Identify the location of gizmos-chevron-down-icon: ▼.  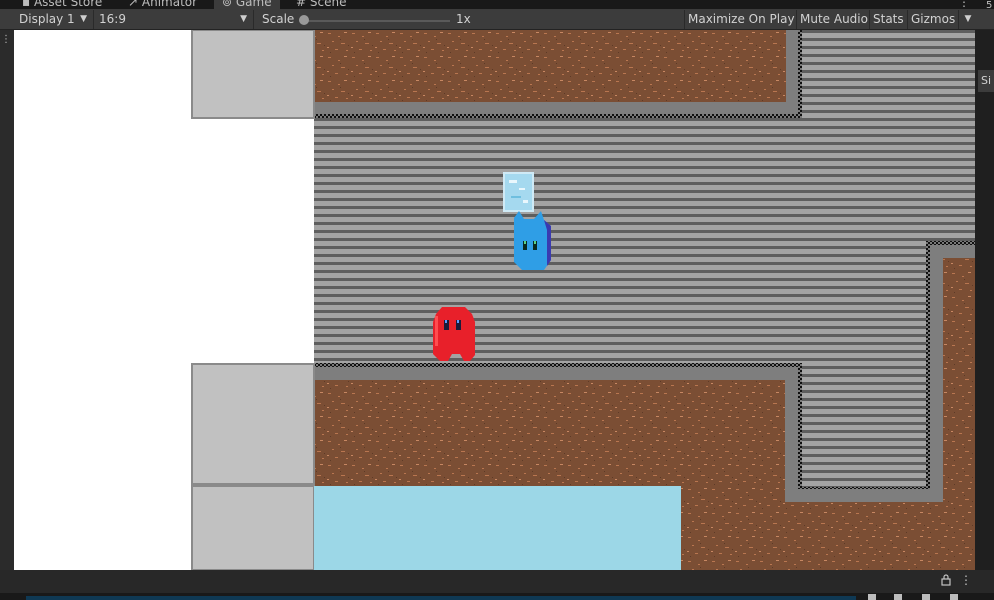
(967, 19).